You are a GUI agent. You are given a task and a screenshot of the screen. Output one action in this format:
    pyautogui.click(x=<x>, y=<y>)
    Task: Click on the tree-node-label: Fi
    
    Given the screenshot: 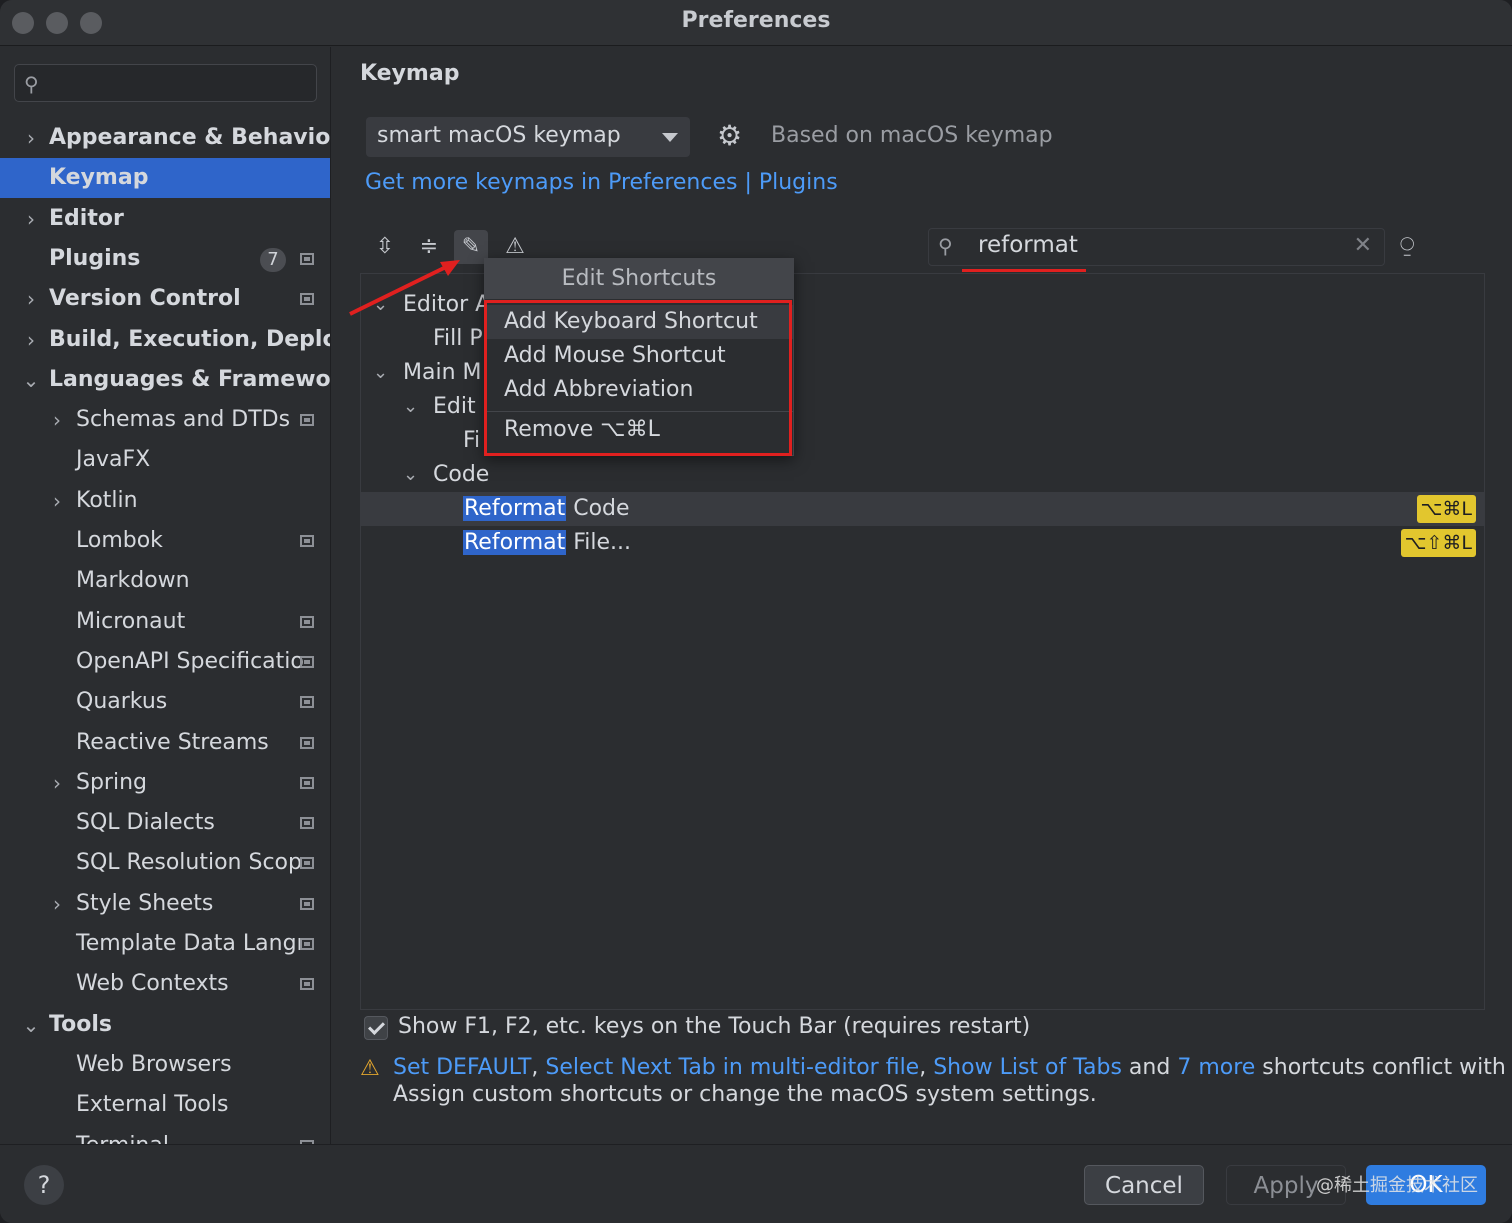 What is the action you would take?
    pyautogui.click(x=472, y=440)
    